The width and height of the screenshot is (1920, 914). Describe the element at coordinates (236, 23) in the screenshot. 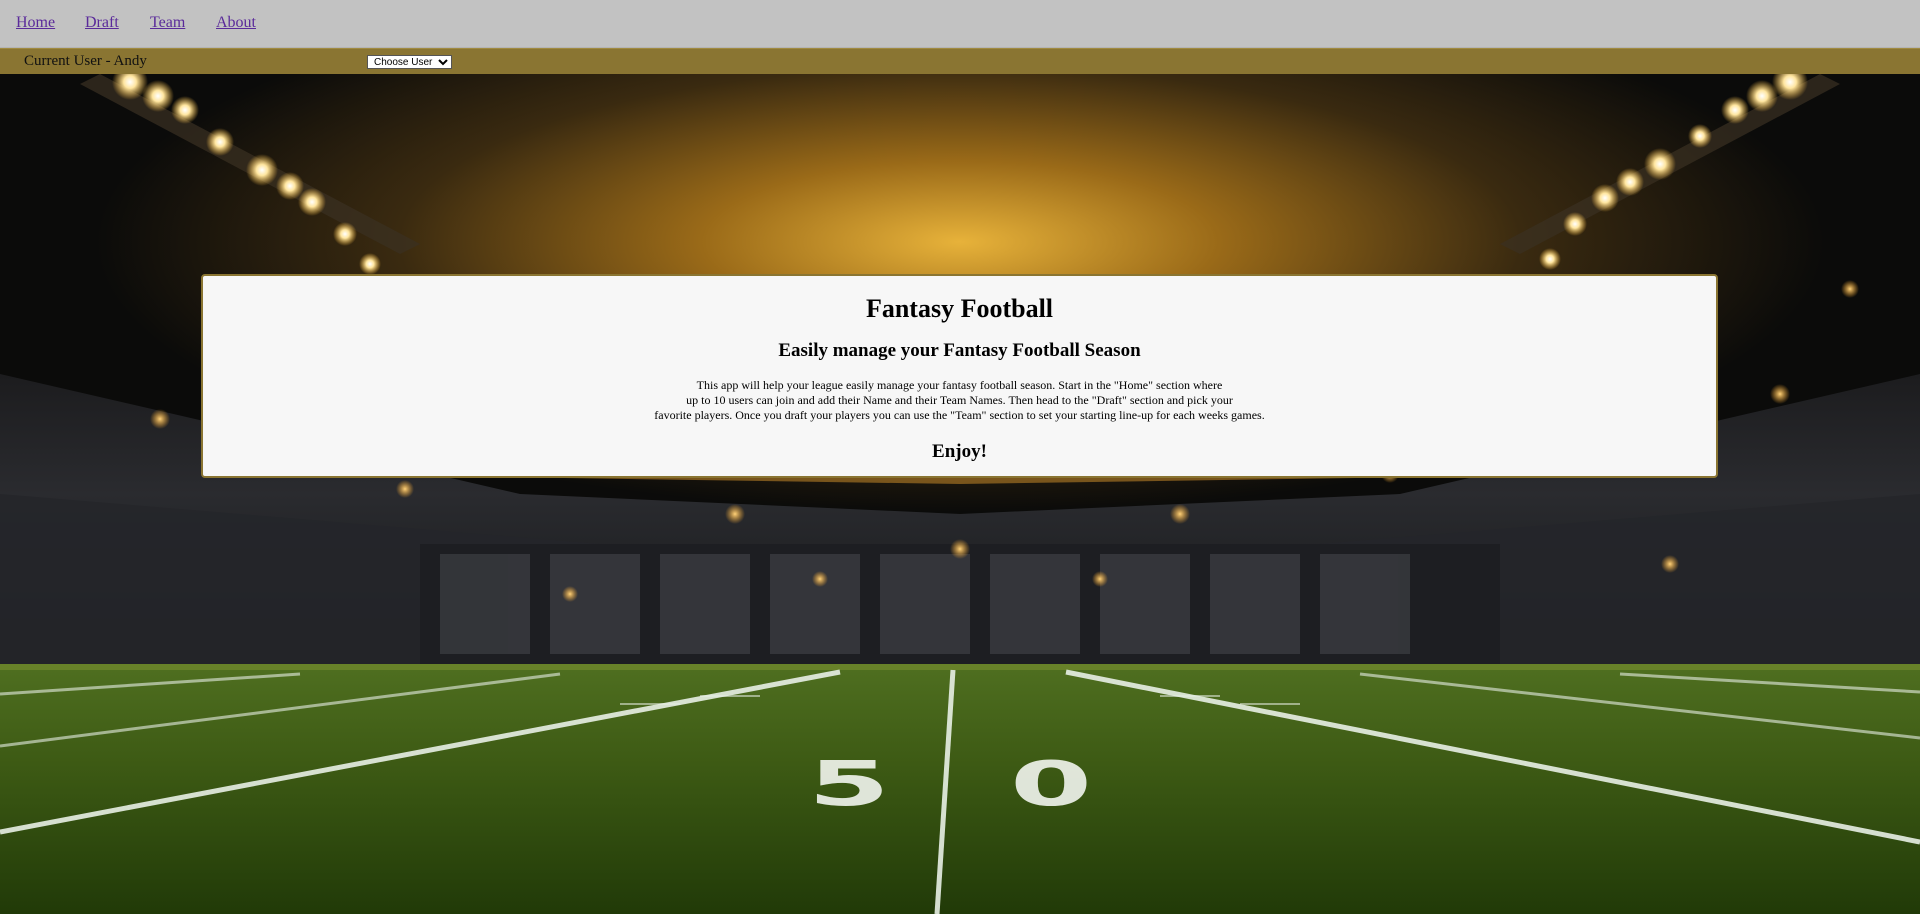

I see `nav-link-about: About` at that location.